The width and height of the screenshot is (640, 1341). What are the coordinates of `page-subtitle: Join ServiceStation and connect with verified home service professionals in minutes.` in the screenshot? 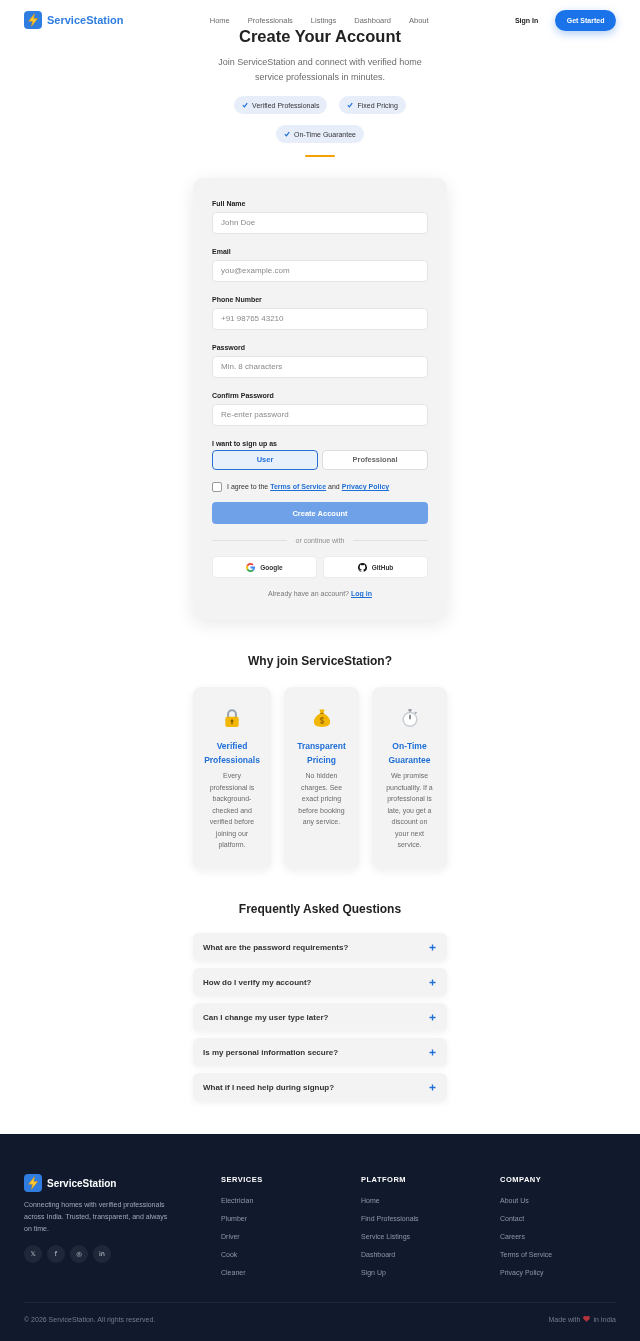 It's located at (320, 69).